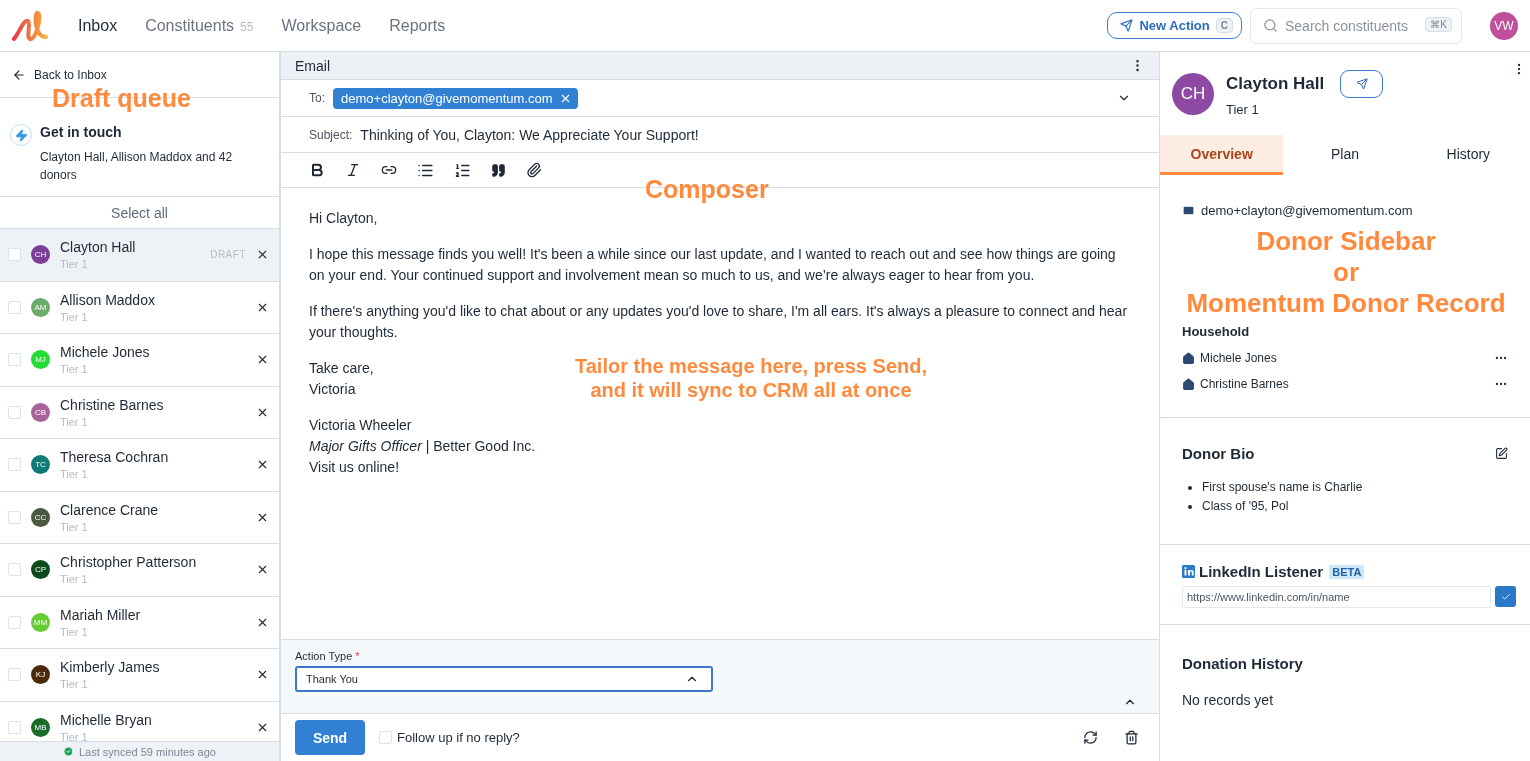  I want to click on tab: Overview, so click(1222, 155).